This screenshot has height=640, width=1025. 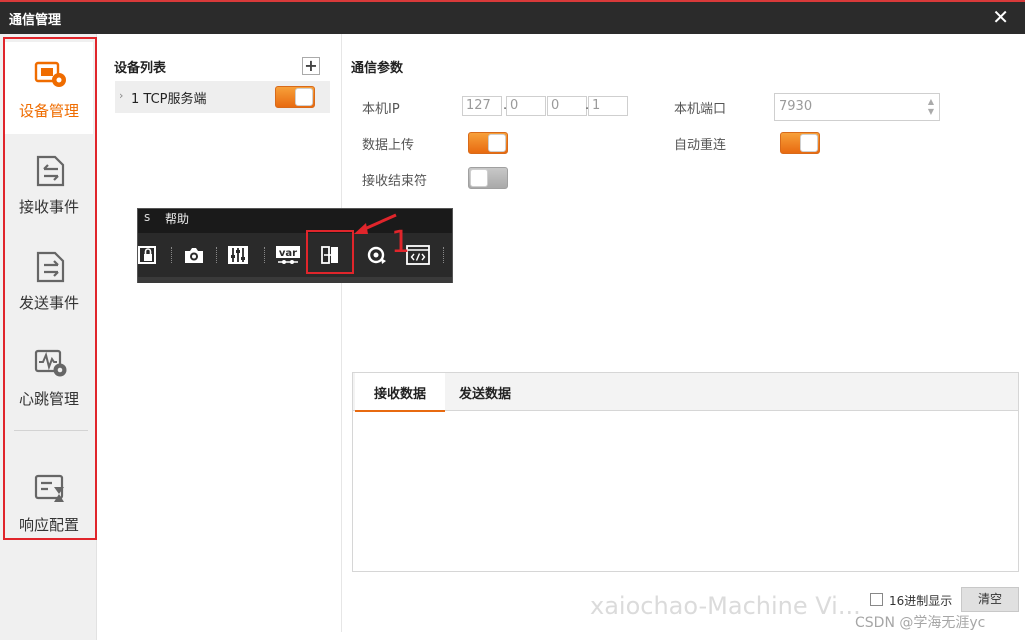 I want to click on watermark-csdn: CSDN @学海无涯yc, so click(x=920, y=623).